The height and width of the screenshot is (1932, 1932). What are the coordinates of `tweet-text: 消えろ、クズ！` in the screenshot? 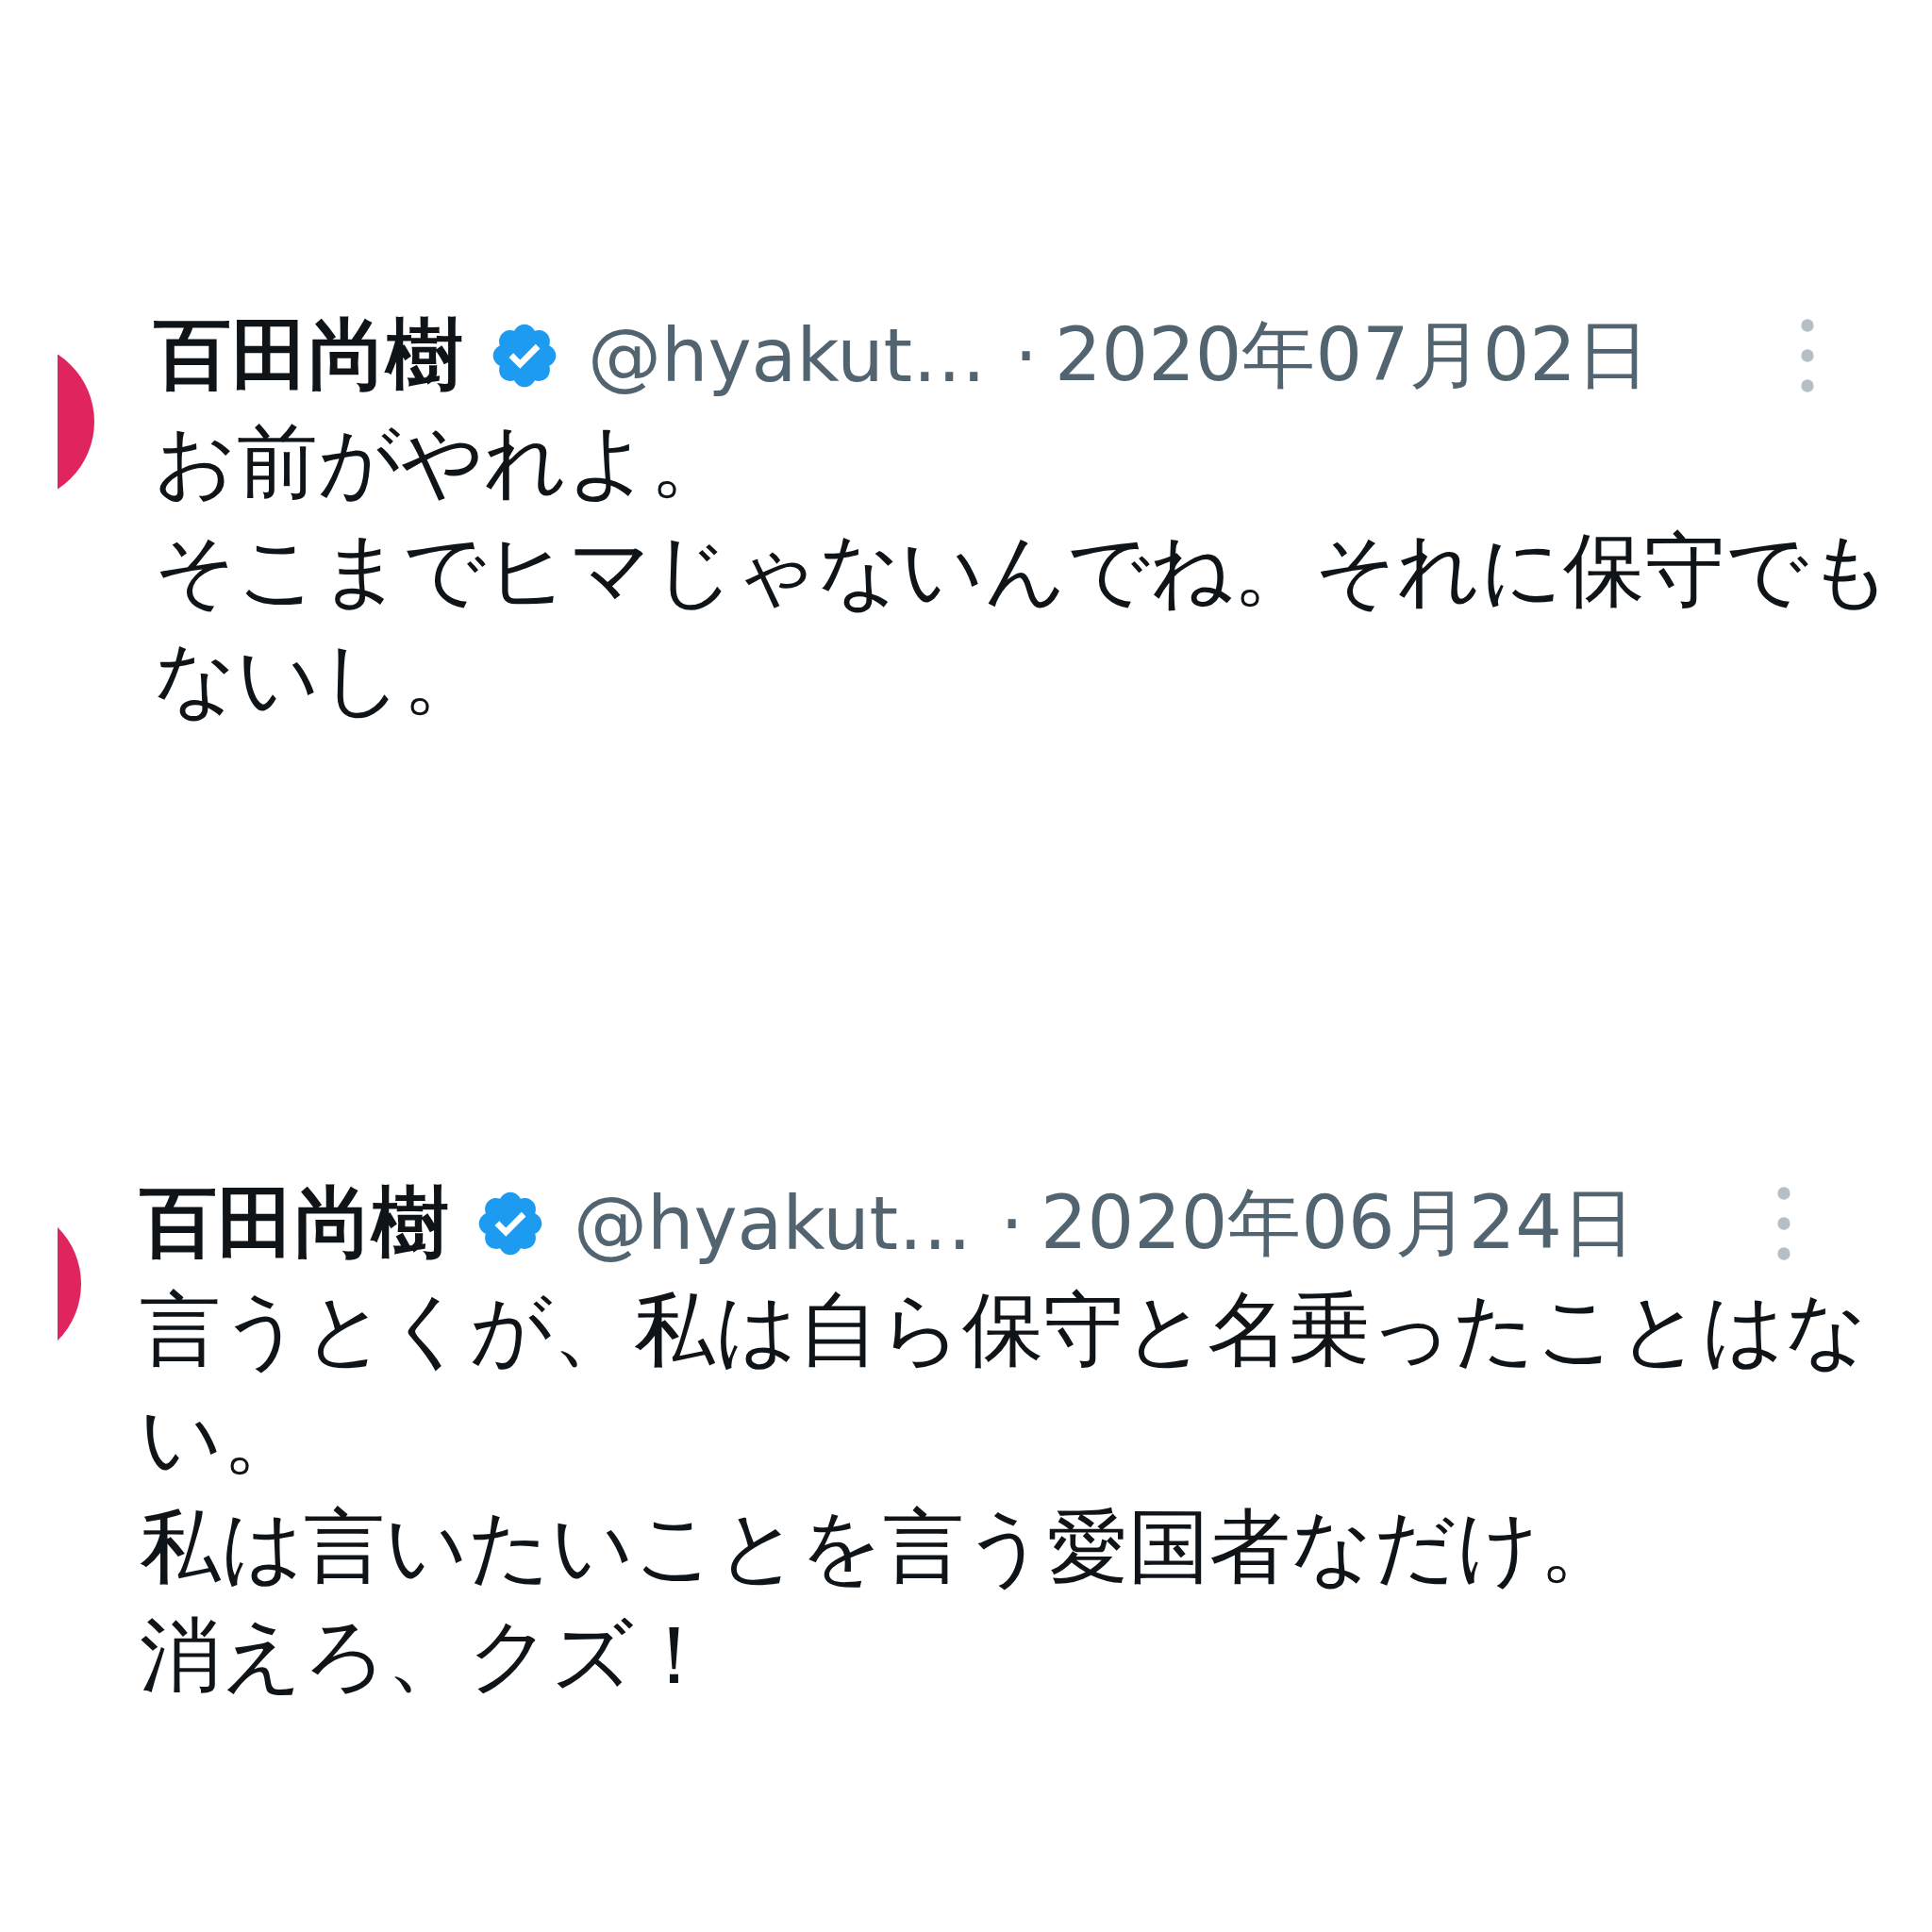 It's located at (428, 1655).